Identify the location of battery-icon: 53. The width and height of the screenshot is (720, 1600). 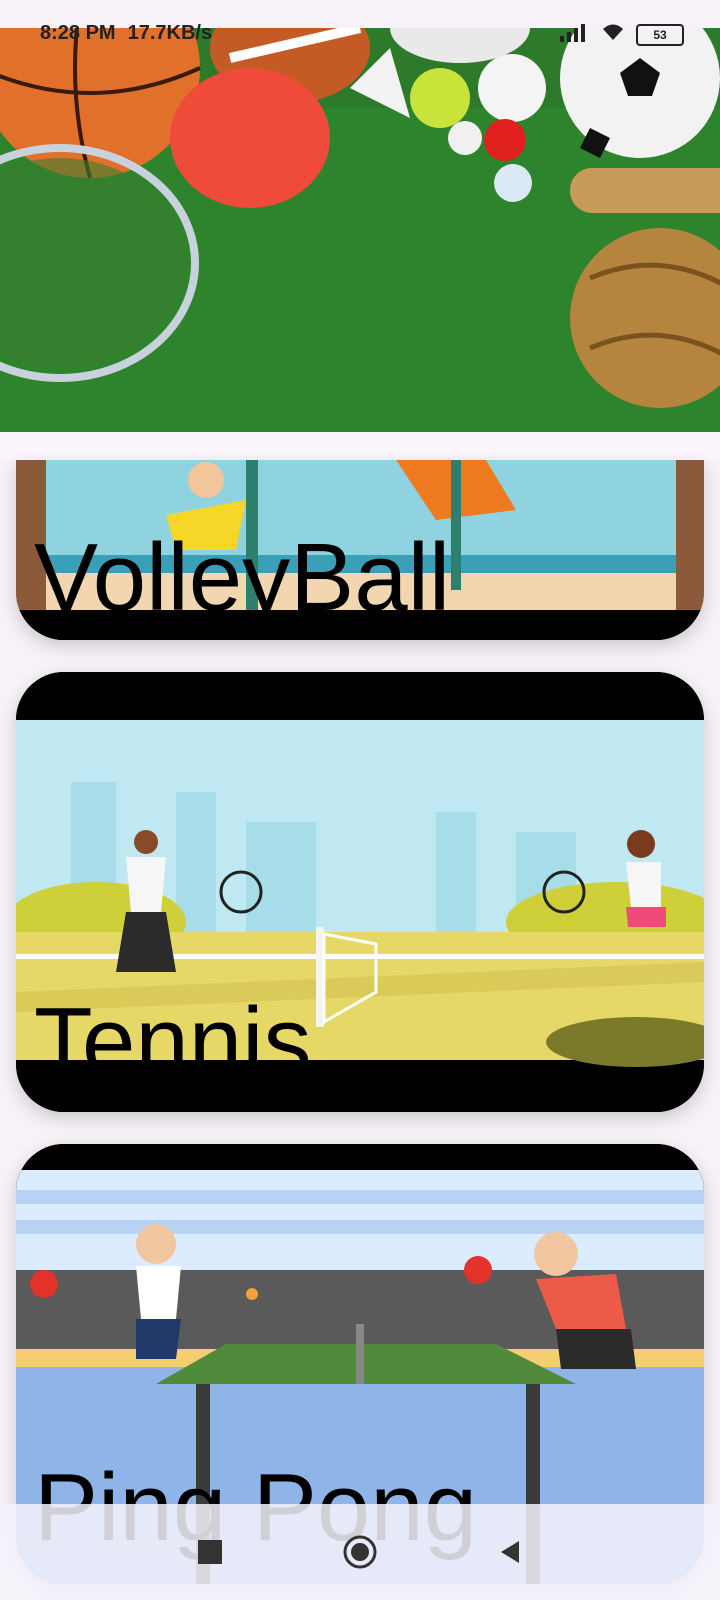
(660, 35).